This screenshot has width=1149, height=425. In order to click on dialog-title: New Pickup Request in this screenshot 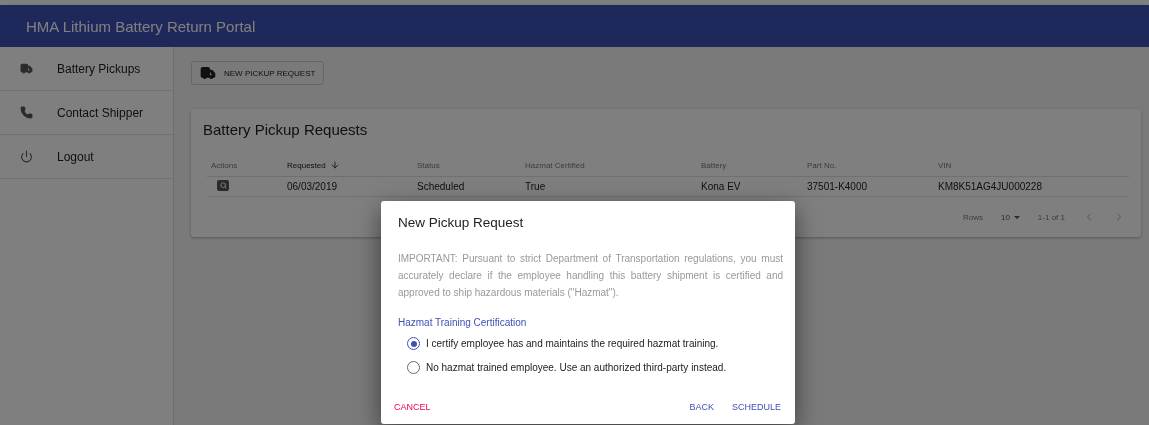, I will do `click(461, 222)`.